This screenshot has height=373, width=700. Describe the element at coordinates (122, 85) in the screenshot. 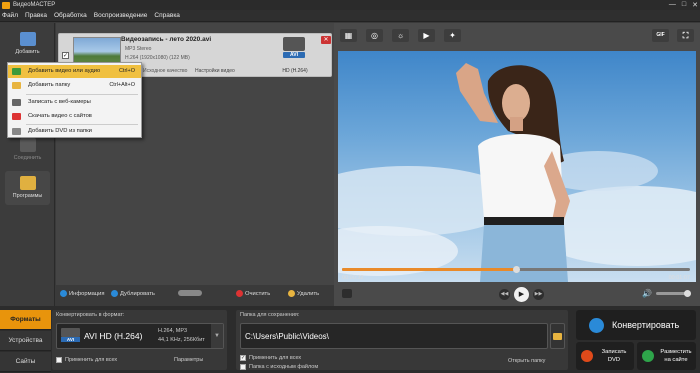

I see `menu-item-shortcut: Ctrl+Alt+O` at that location.